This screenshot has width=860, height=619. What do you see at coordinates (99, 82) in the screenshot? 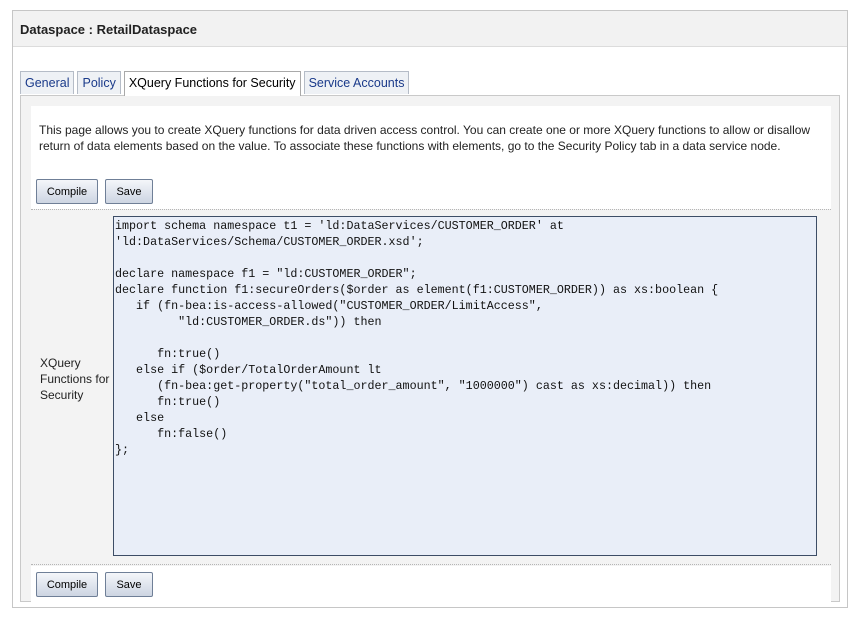
I see `tab-policy: Policy` at bounding box center [99, 82].